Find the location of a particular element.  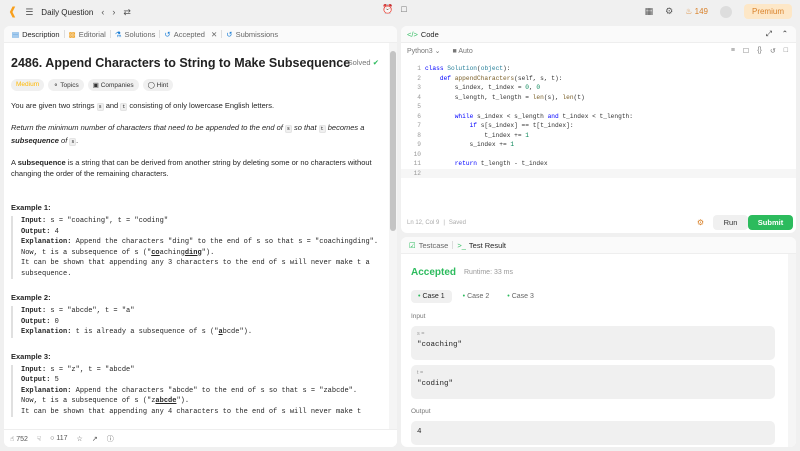

timer-icon: ⏰ is located at coordinates (387, 9).